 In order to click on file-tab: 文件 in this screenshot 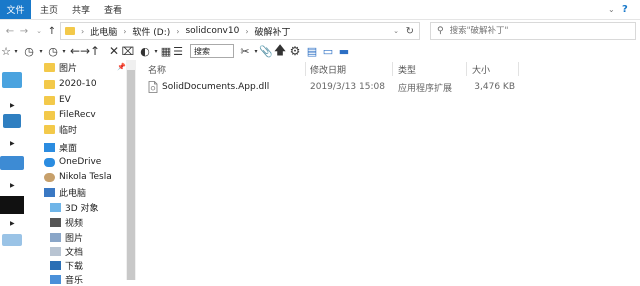, I will do `click(15, 9)`.